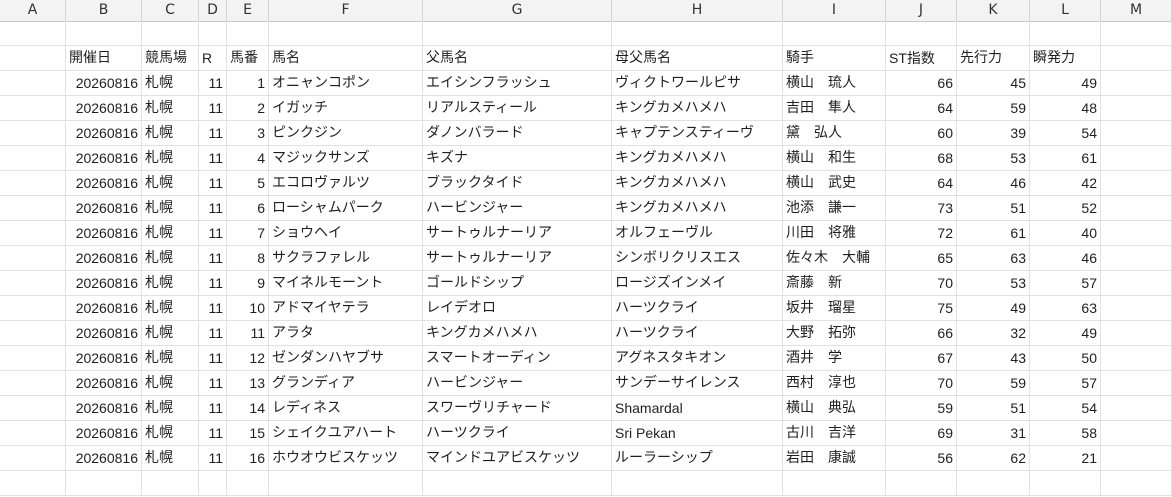  What do you see at coordinates (834, 283) in the screenshot?
I see `data-cell: 斎藤 新` at bounding box center [834, 283].